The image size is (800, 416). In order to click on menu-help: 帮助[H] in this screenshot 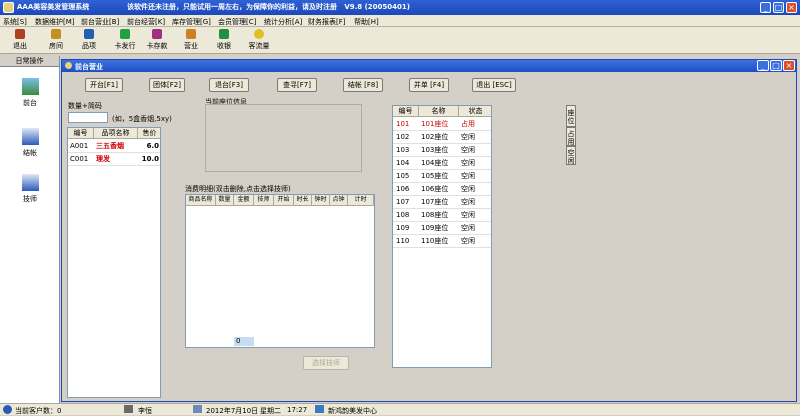, I will do `click(366, 22)`.